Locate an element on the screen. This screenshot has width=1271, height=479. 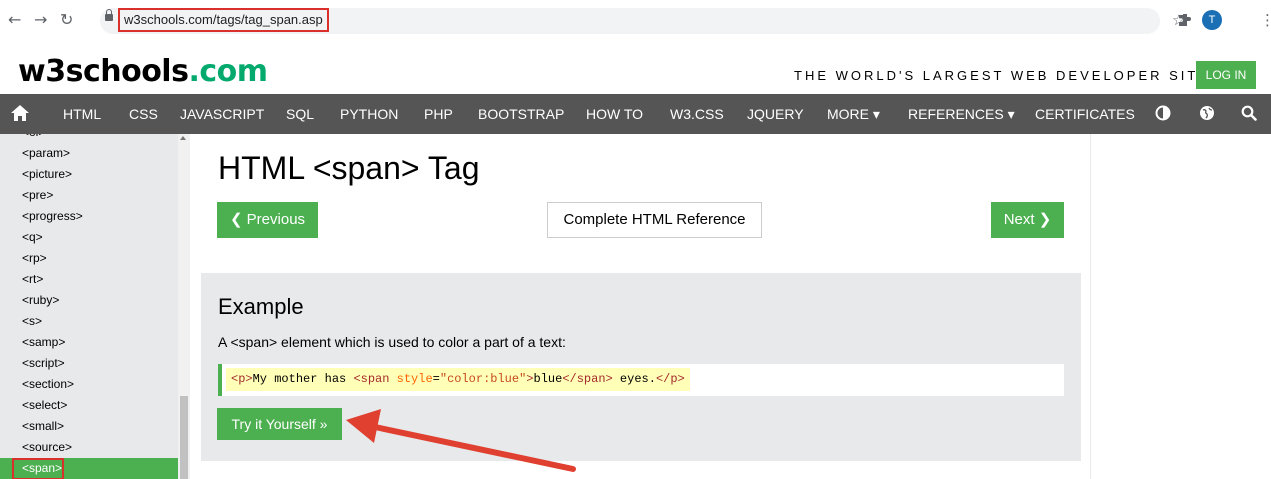
sidebar-item: <pre> is located at coordinates (89, 195).